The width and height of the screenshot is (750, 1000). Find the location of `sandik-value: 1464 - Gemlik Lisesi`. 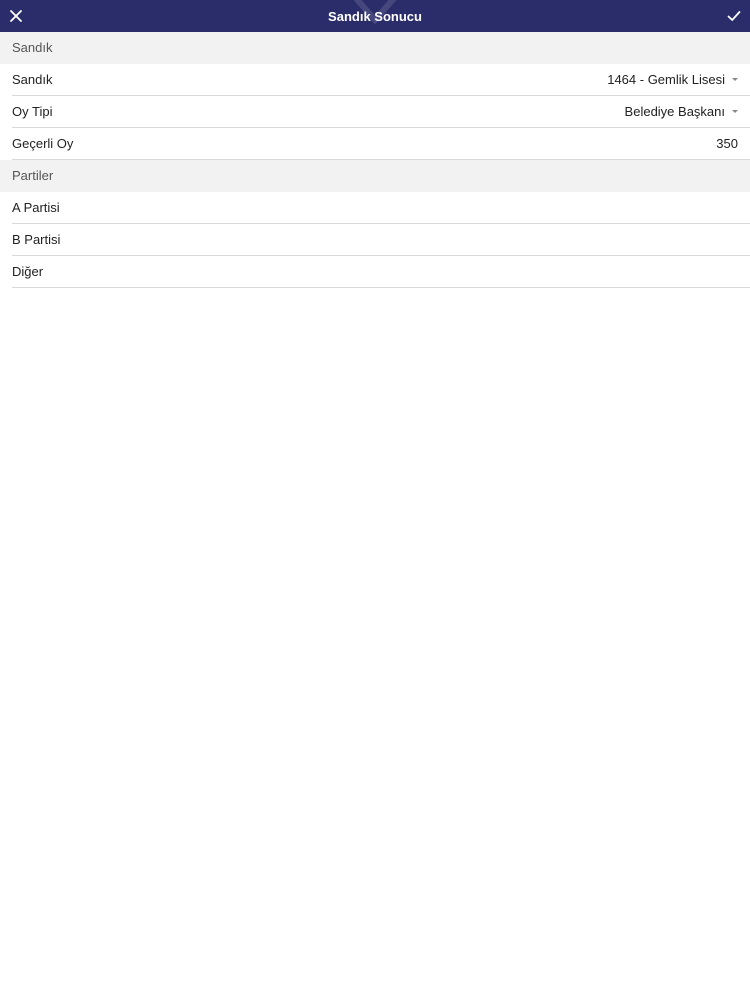

sandik-value: 1464 - Gemlik Lisesi is located at coordinates (666, 79).